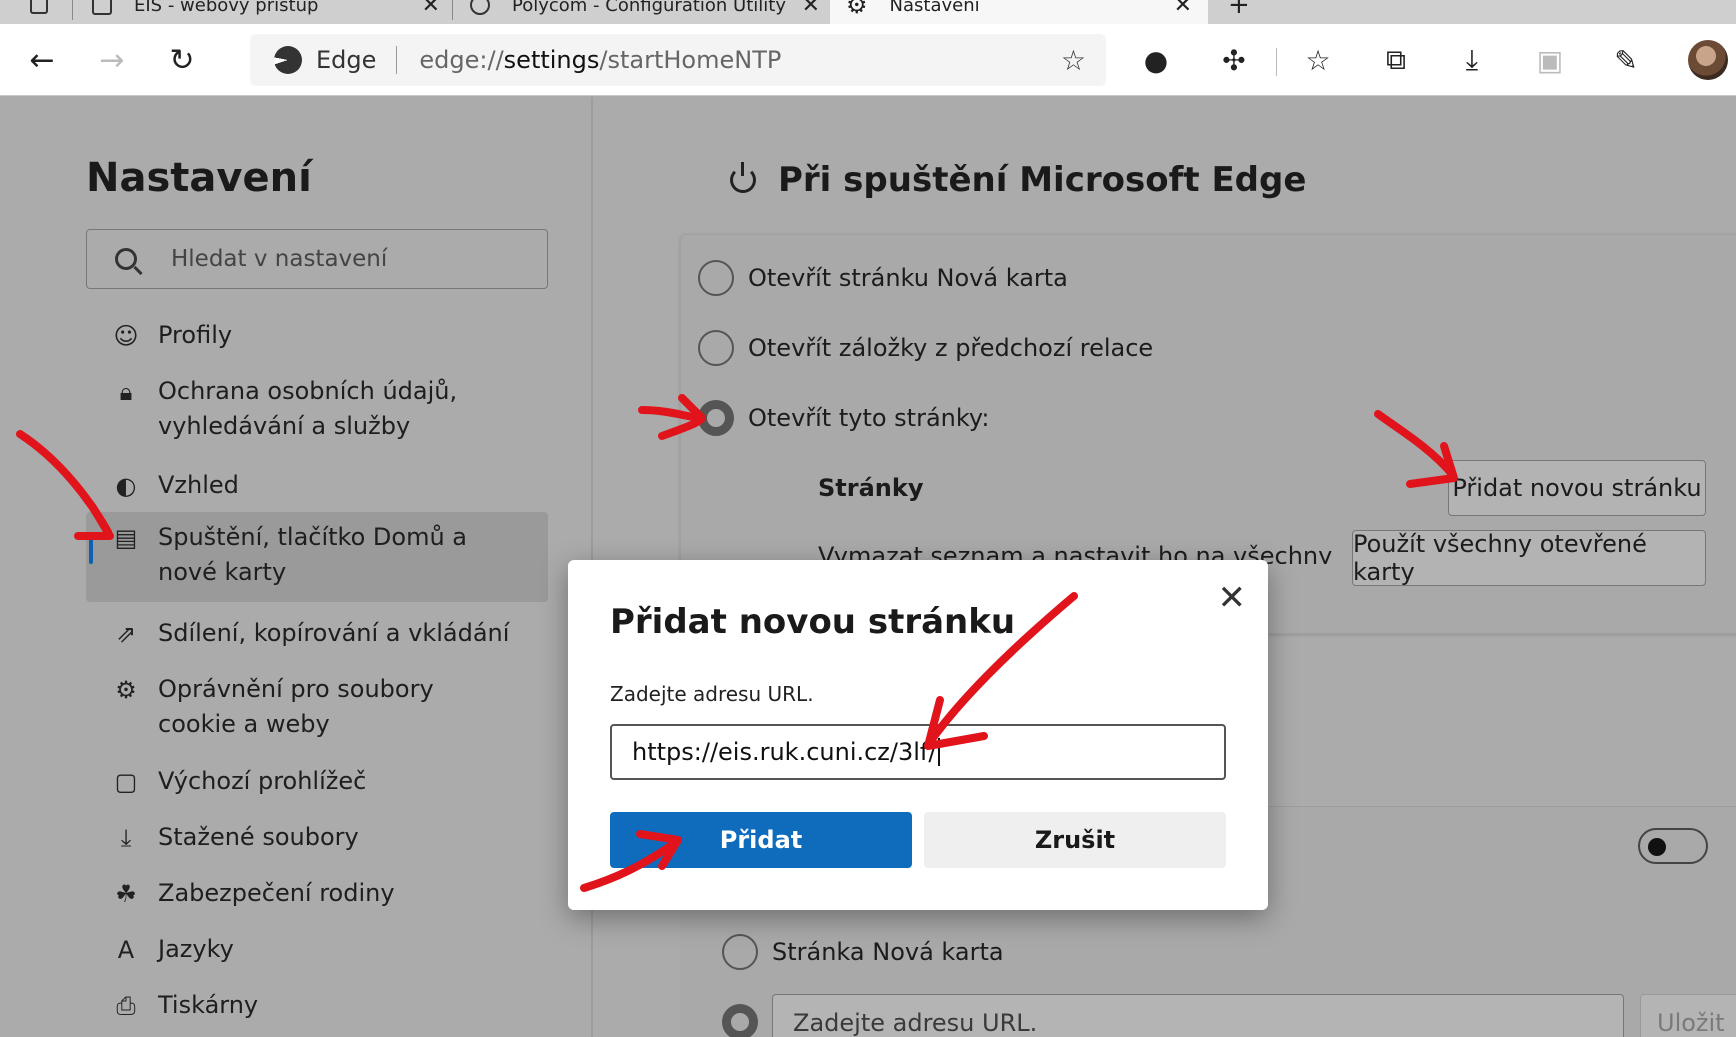  I want to click on sidebar-item-label: Jazyky, so click(196, 949).